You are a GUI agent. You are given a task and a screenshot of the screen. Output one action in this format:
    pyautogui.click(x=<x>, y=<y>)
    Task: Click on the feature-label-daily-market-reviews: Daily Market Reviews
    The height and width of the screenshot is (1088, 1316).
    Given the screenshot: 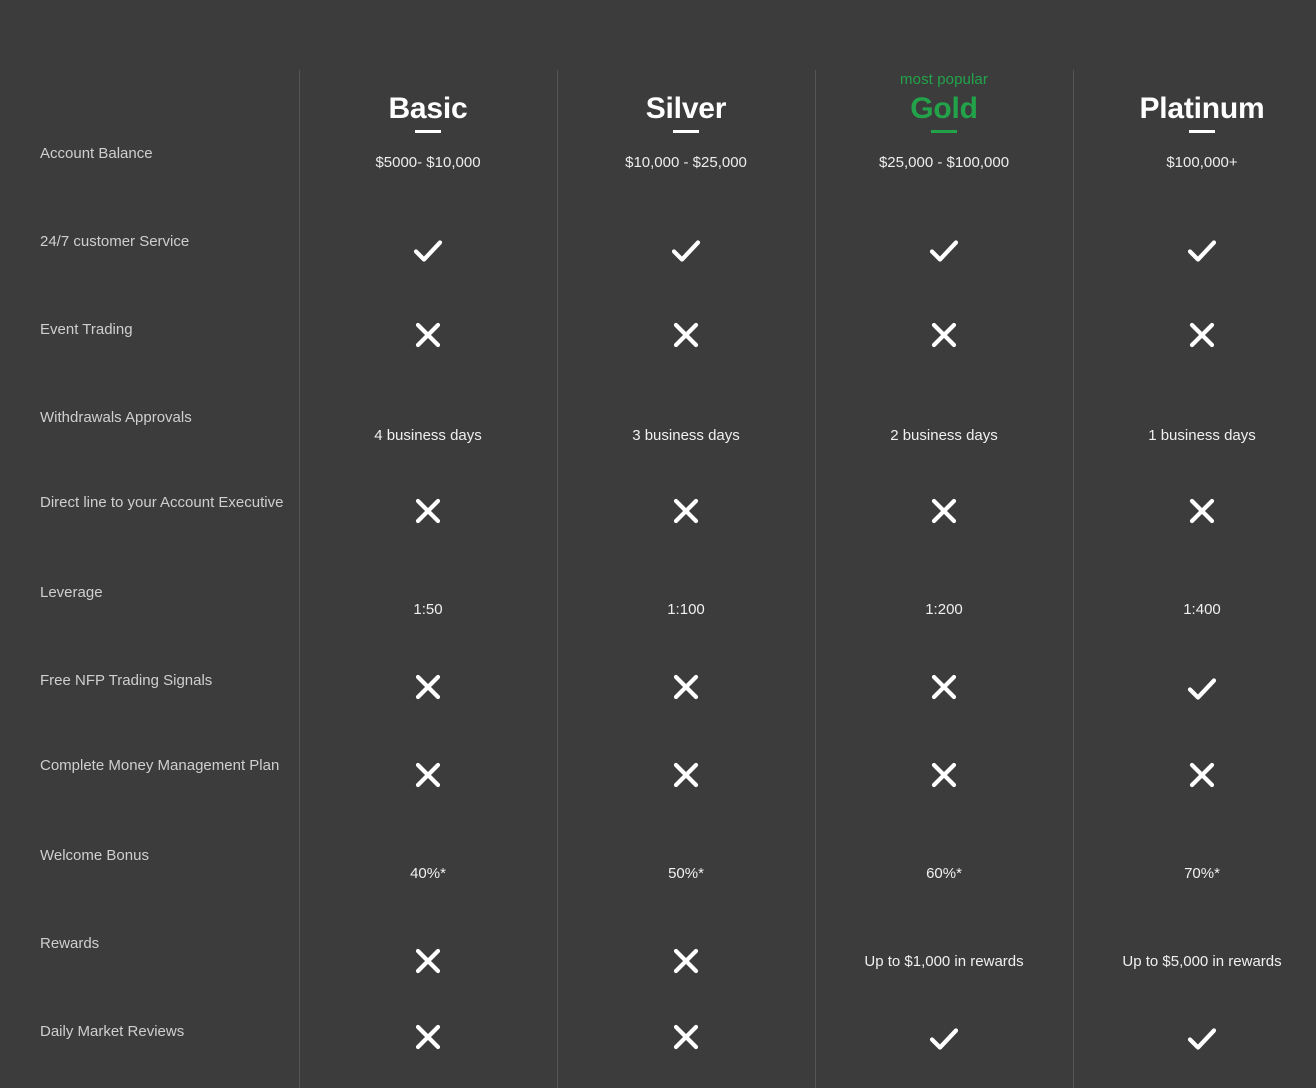 What is the action you would take?
    pyautogui.click(x=112, y=1031)
    